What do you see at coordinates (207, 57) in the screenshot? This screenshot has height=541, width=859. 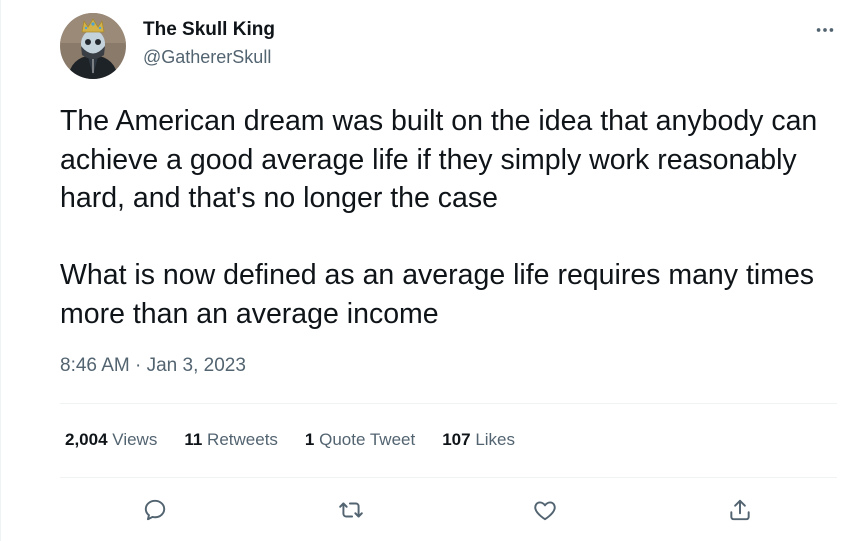 I see `author-handle: @GathererSkull` at bounding box center [207, 57].